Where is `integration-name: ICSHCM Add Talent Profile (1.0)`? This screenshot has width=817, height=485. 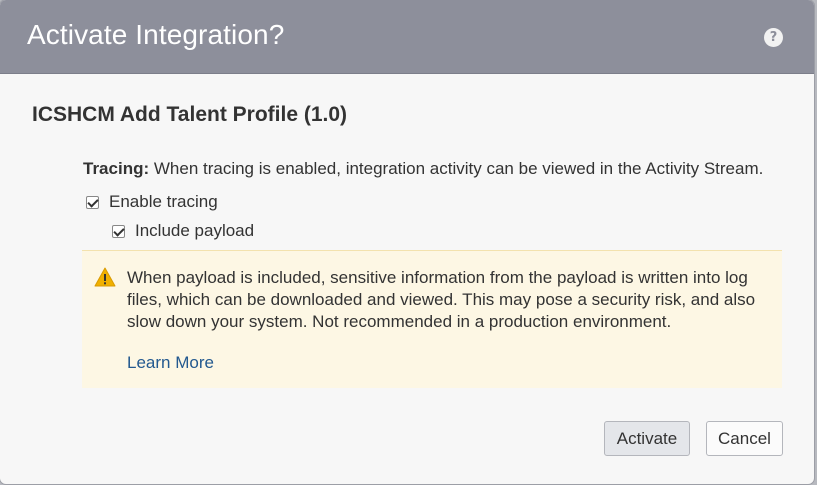
integration-name: ICSHCM Add Talent Profile (1.0) is located at coordinates (190, 114).